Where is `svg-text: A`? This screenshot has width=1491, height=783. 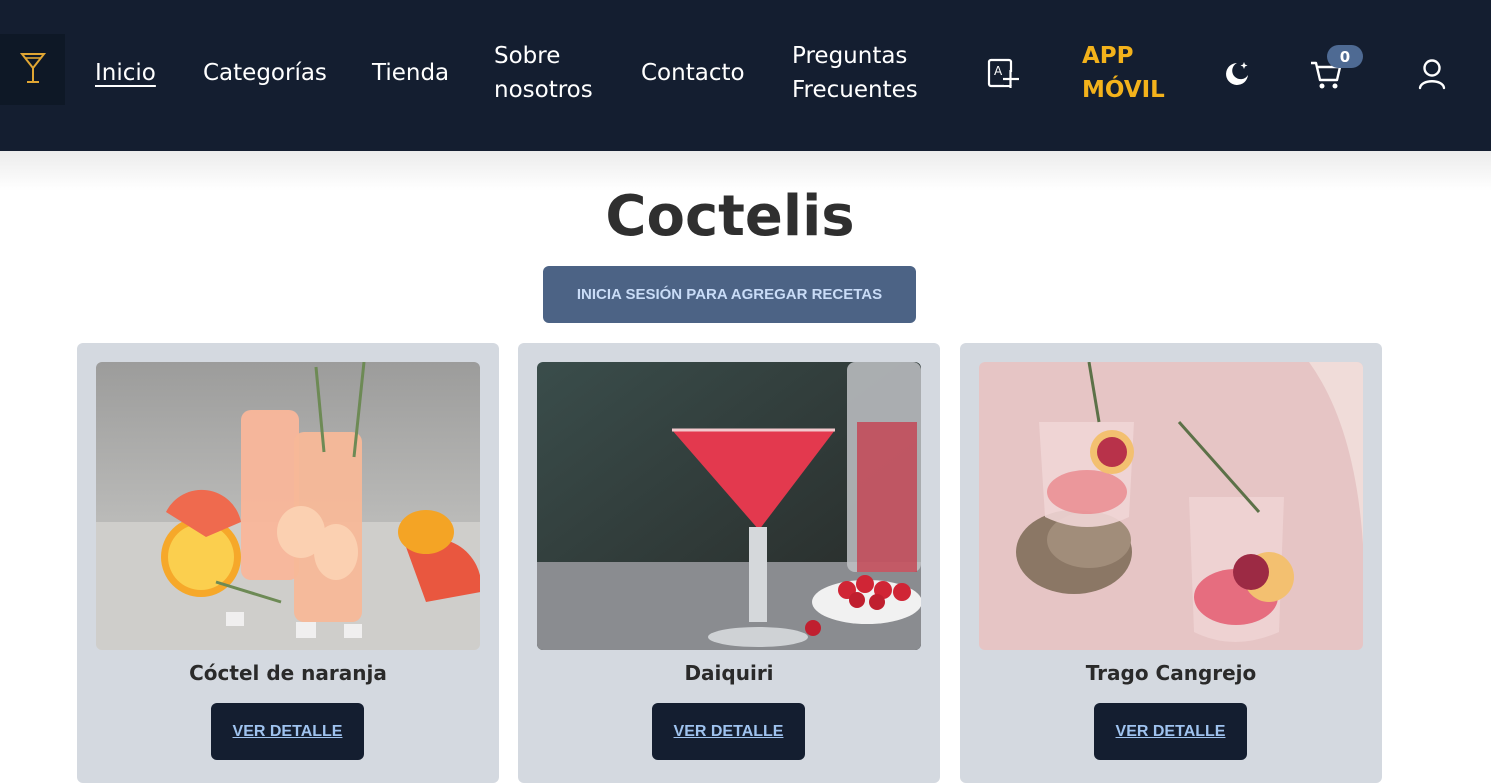
svg-text: A is located at coordinates (998, 71).